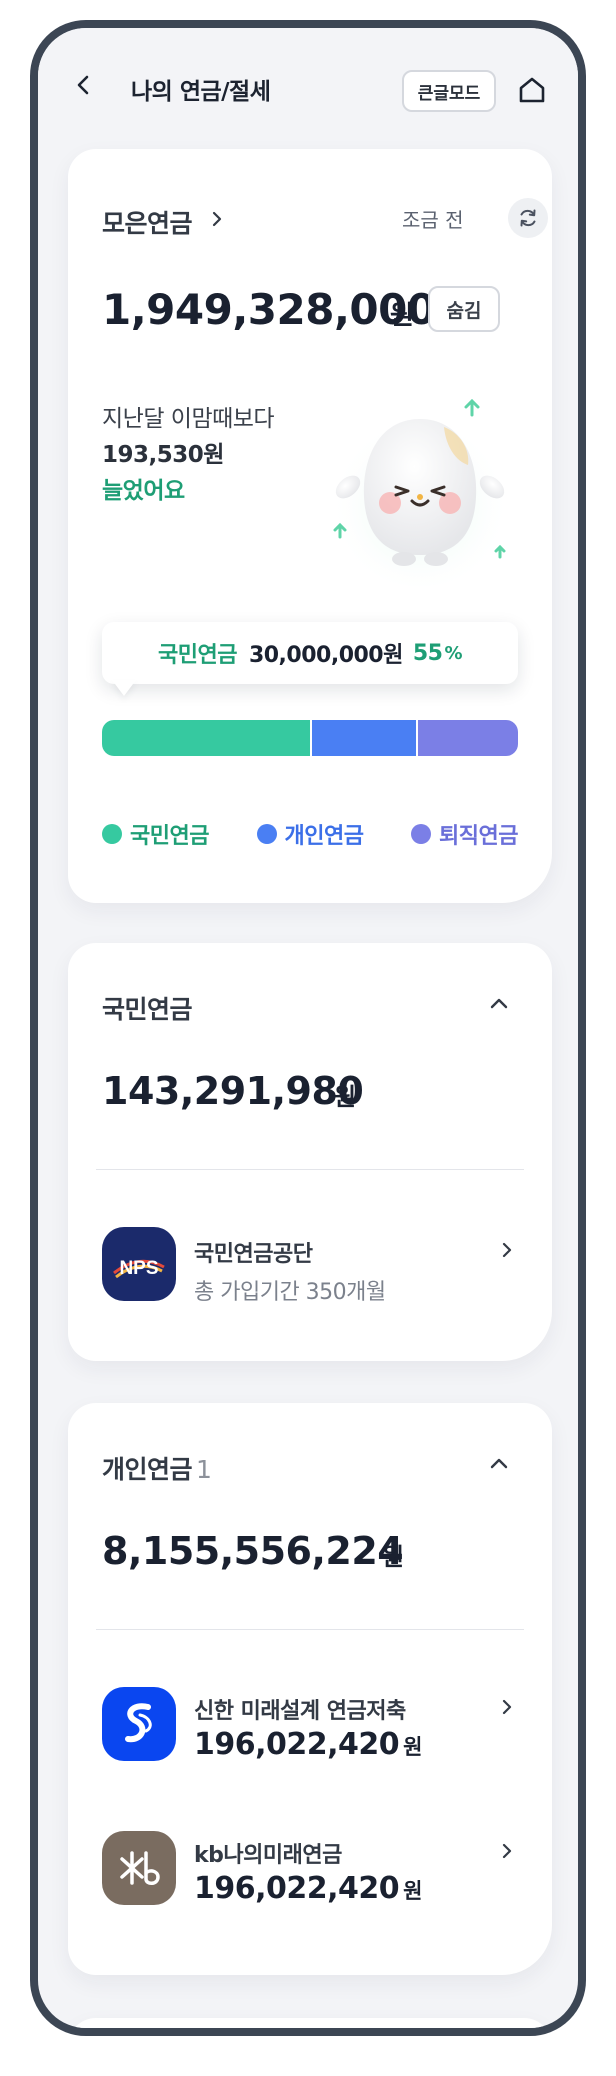  I want to click on nps-logo-icon: NPS, so click(139, 1268).